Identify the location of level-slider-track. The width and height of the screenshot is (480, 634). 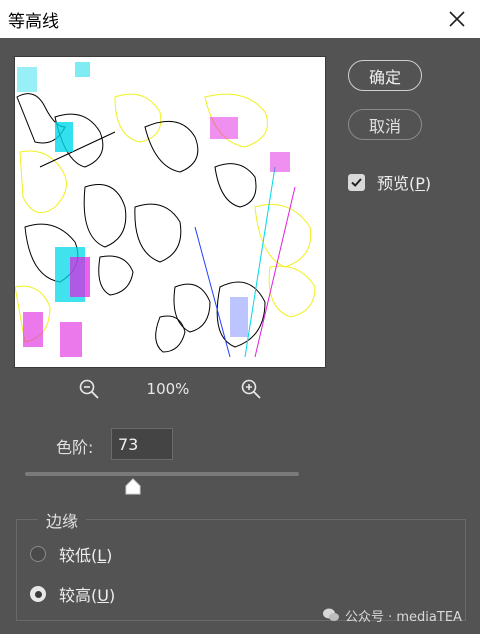
(162, 474).